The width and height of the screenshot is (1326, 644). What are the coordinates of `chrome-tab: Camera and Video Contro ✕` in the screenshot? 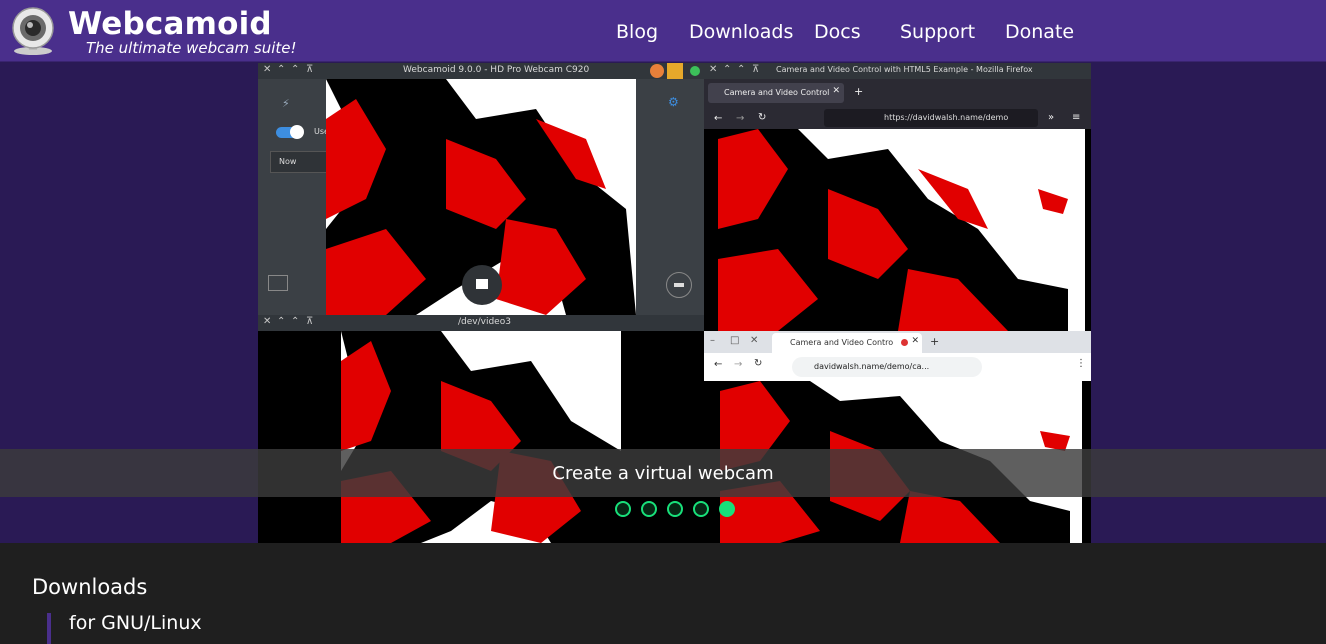 It's located at (847, 343).